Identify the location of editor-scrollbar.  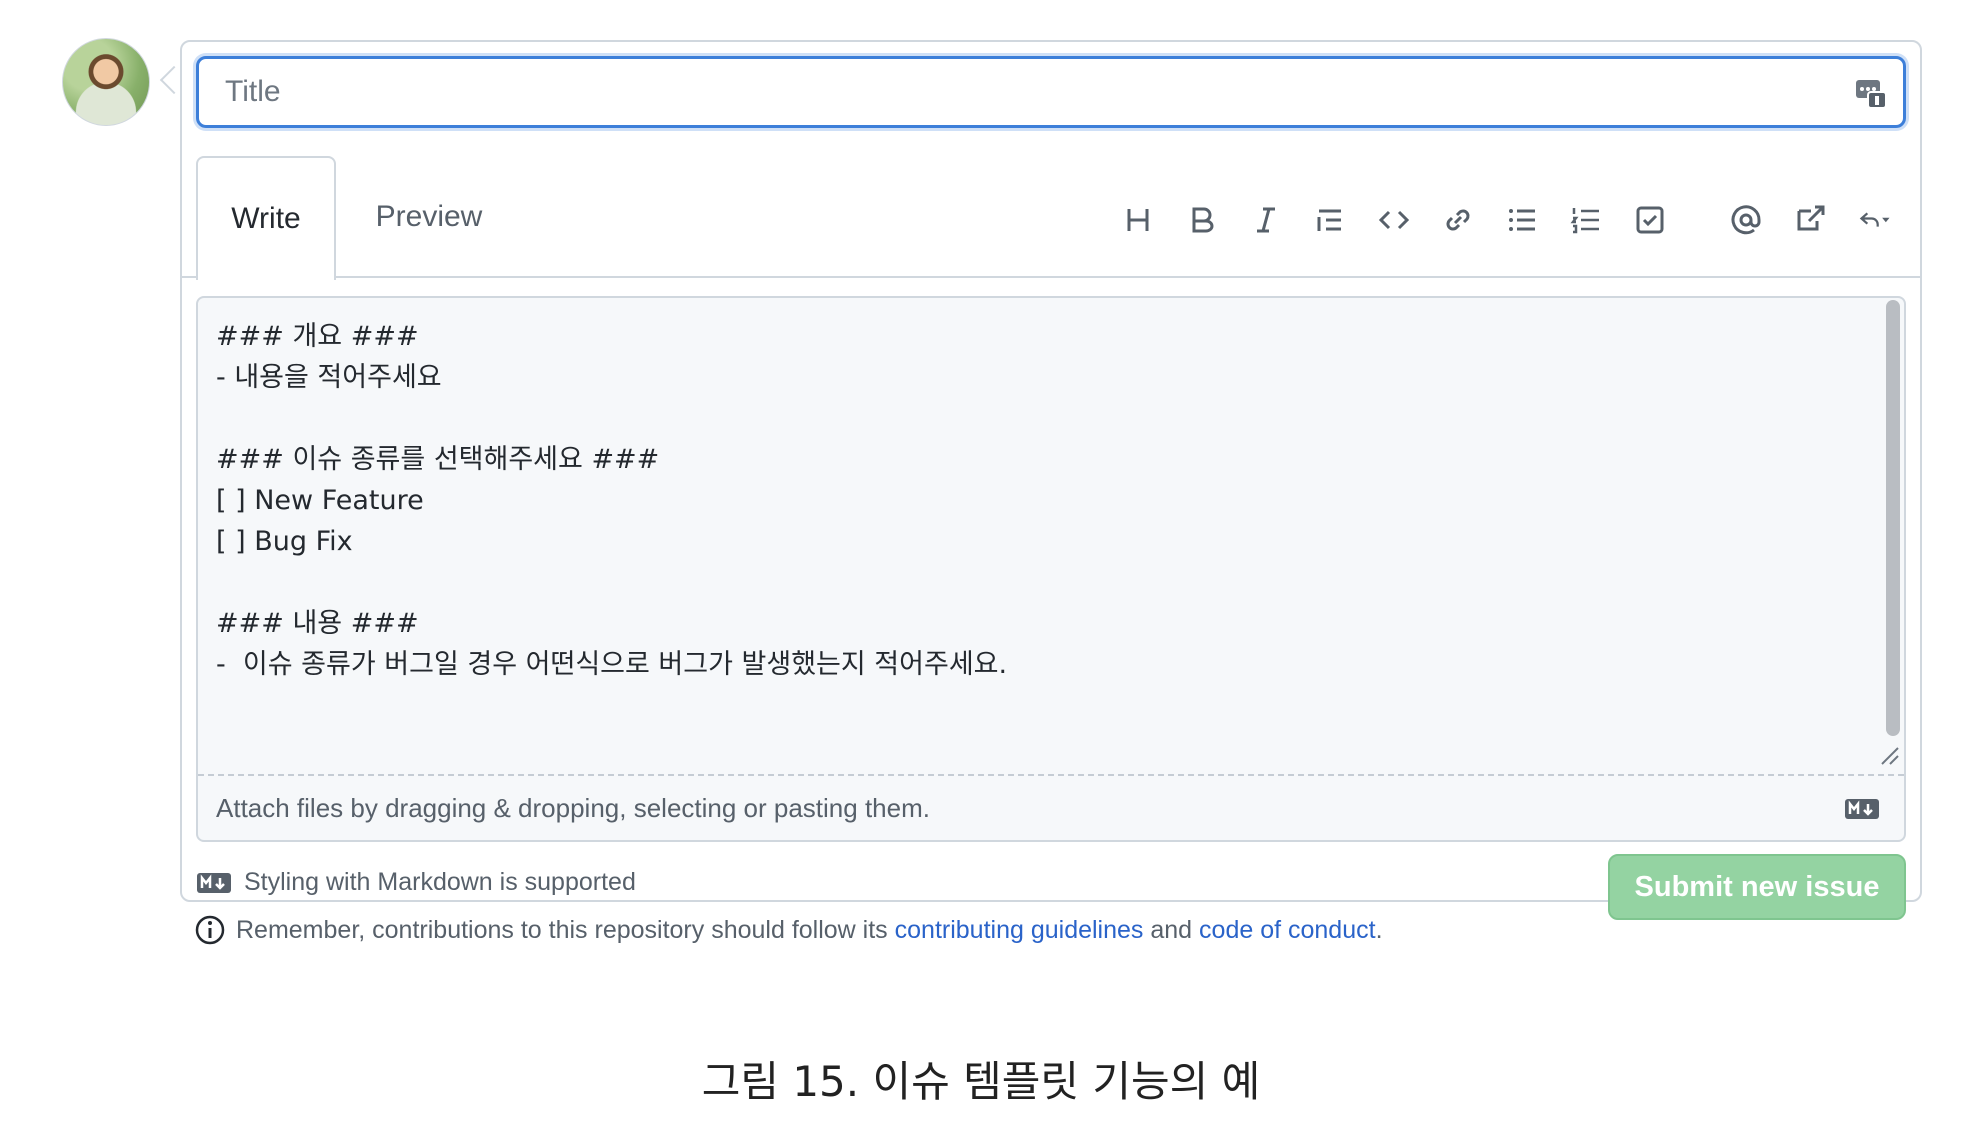
(1893, 518).